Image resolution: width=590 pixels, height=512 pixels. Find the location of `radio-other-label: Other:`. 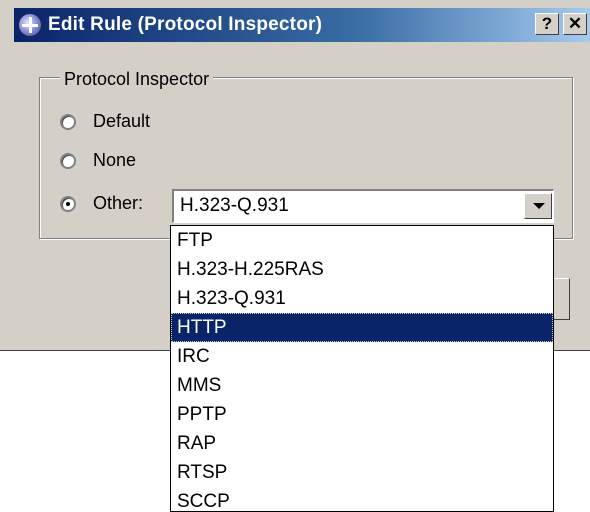

radio-other-label: Other: is located at coordinates (118, 203).